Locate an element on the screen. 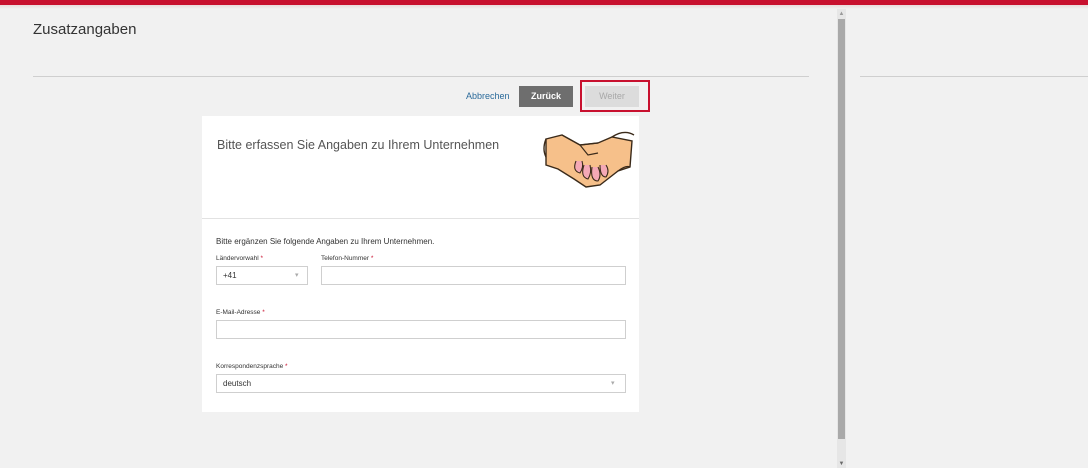  country-code-label-text: Ländervorwahl is located at coordinates (237, 258).